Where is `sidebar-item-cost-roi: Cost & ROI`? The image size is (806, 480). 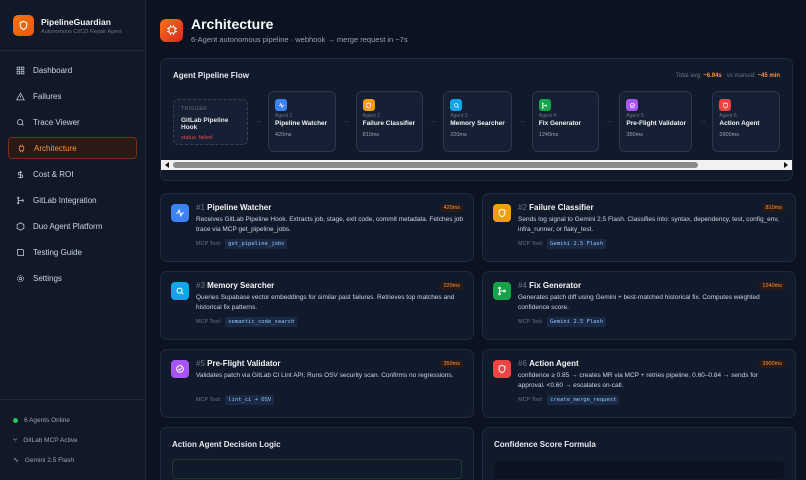 sidebar-item-cost-roi: Cost & ROI is located at coordinates (72, 174).